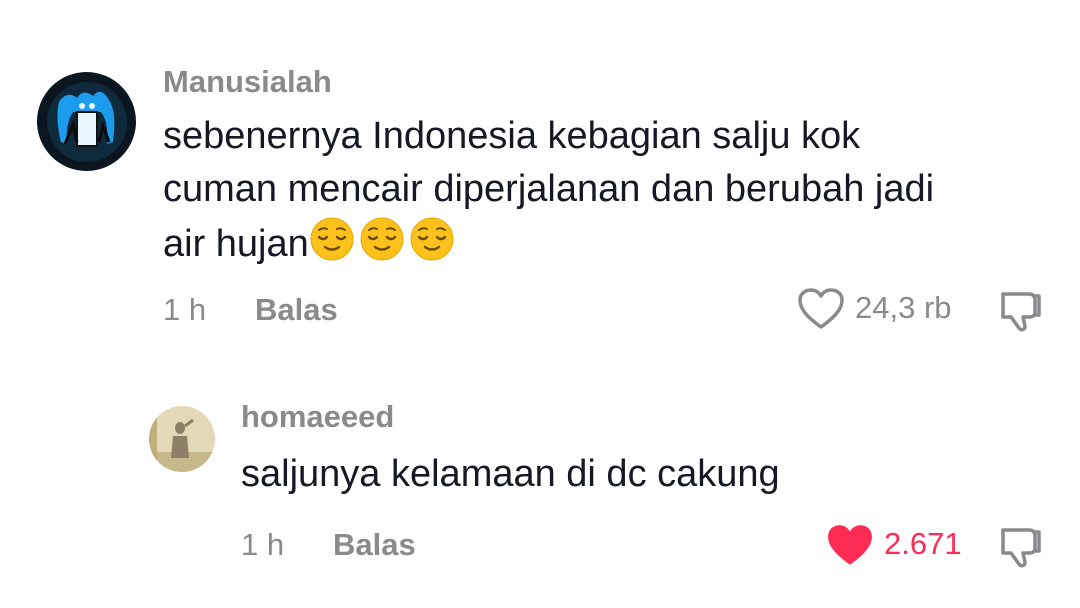  What do you see at coordinates (236, 244) in the screenshot?
I see `comment-text-fragment: air hujan` at bounding box center [236, 244].